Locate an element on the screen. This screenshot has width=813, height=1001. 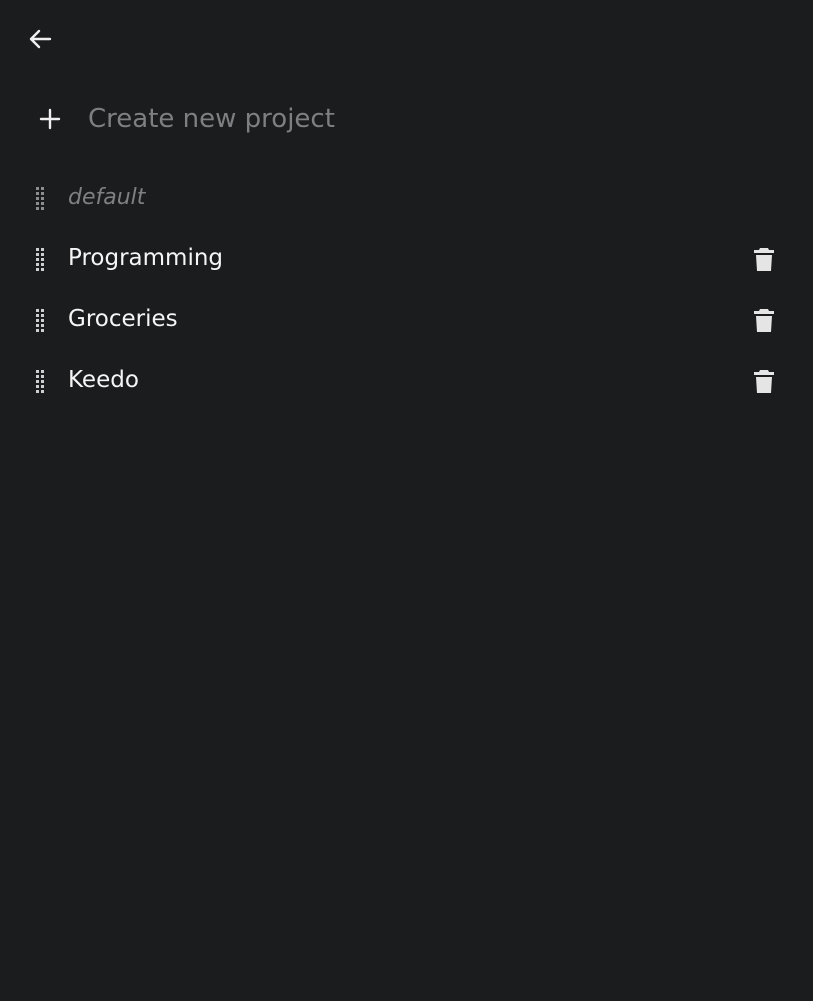
project-name: Groceries is located at coordinates (123, 319).